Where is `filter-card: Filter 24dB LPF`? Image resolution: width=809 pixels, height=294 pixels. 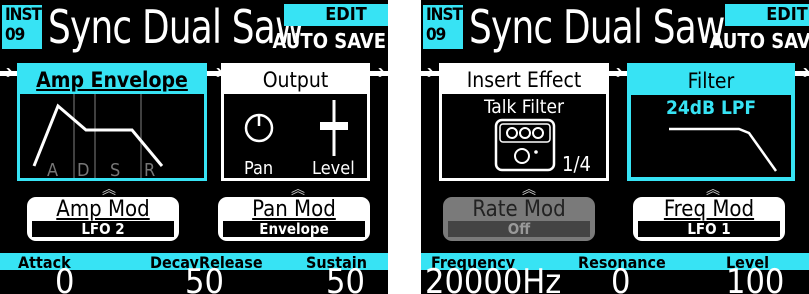 filter-card: Filter 24dB LPF is located at coordinates (711, 122).